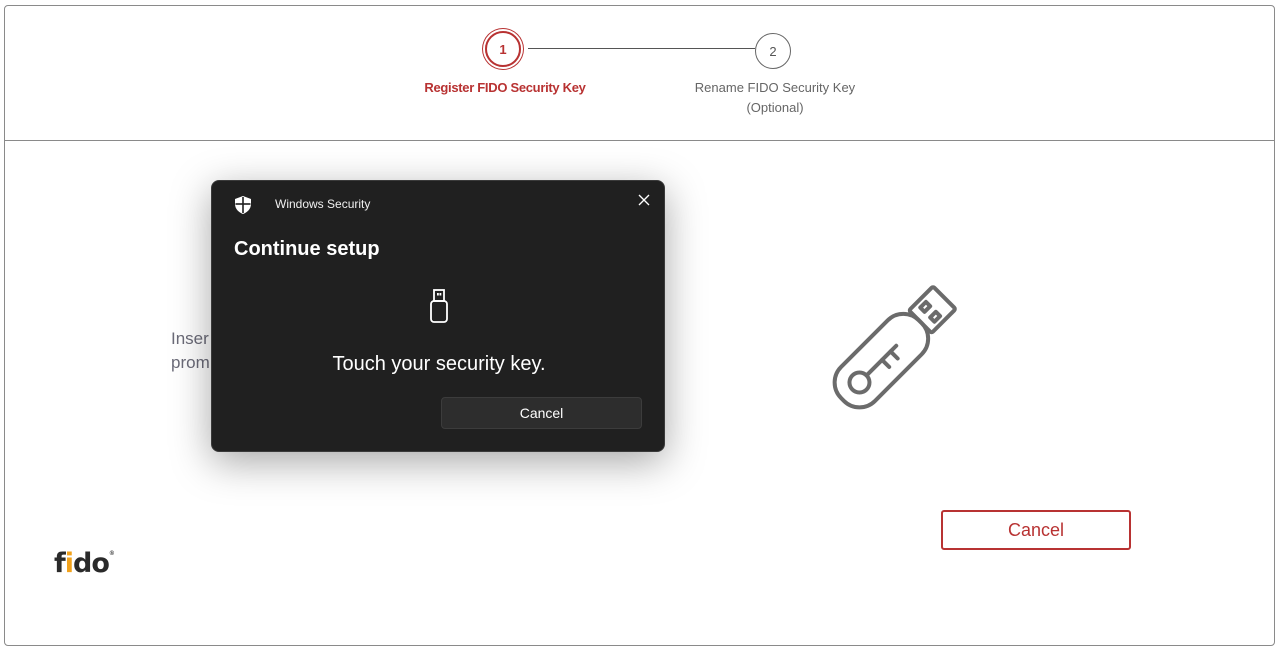 This screenshot has width=1281, height=653. I want to click on close-icon, so click(644, 200).